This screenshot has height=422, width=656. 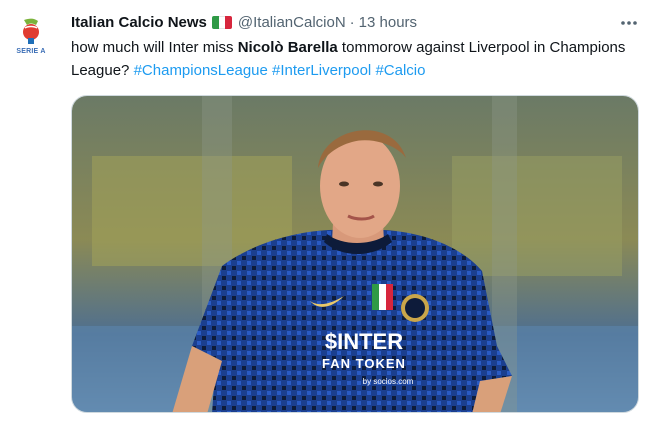 I want to click on avatar-label: SERIE A, so click(x=31, y=51).